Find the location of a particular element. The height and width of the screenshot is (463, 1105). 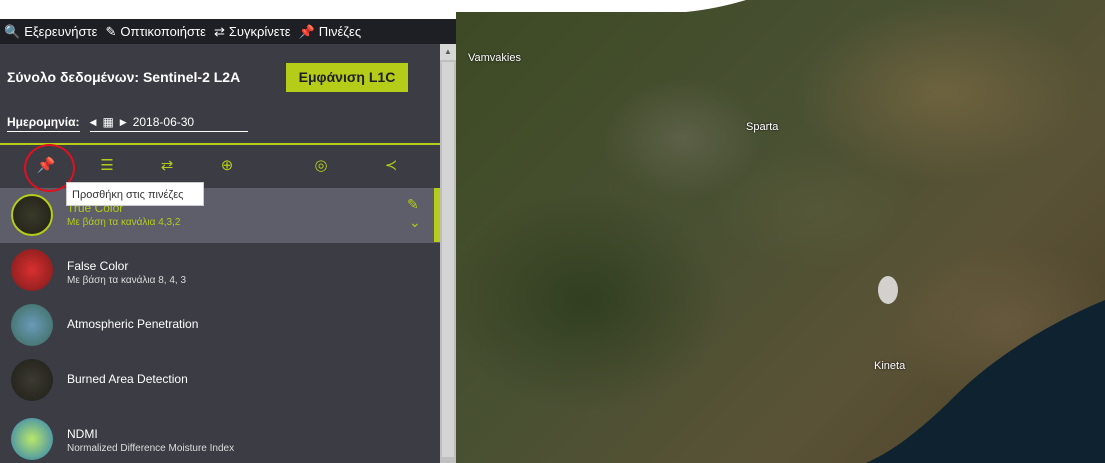

tab-visualize: ✎ Οπτικοποιήστε is located at coordinates (155, 32).